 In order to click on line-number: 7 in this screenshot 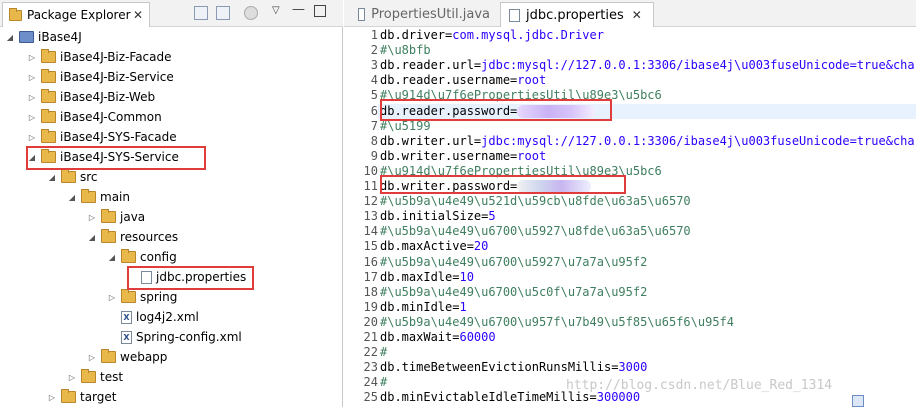, I will do `click(374, 125)`.